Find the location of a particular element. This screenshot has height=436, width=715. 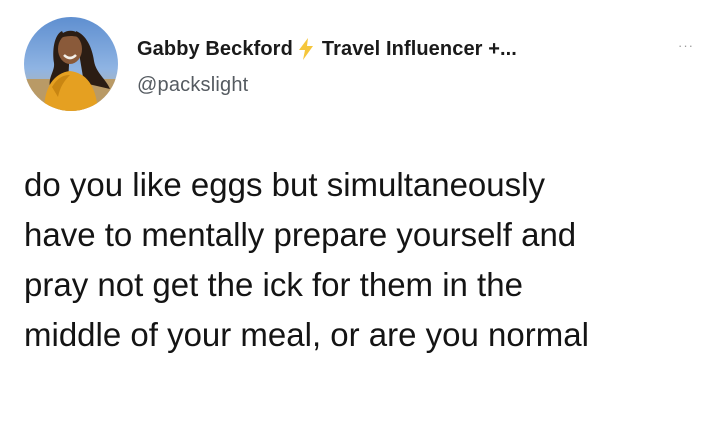

tweet-text-line: pray not get the ick for them in the is located at coordinates (273, 284).